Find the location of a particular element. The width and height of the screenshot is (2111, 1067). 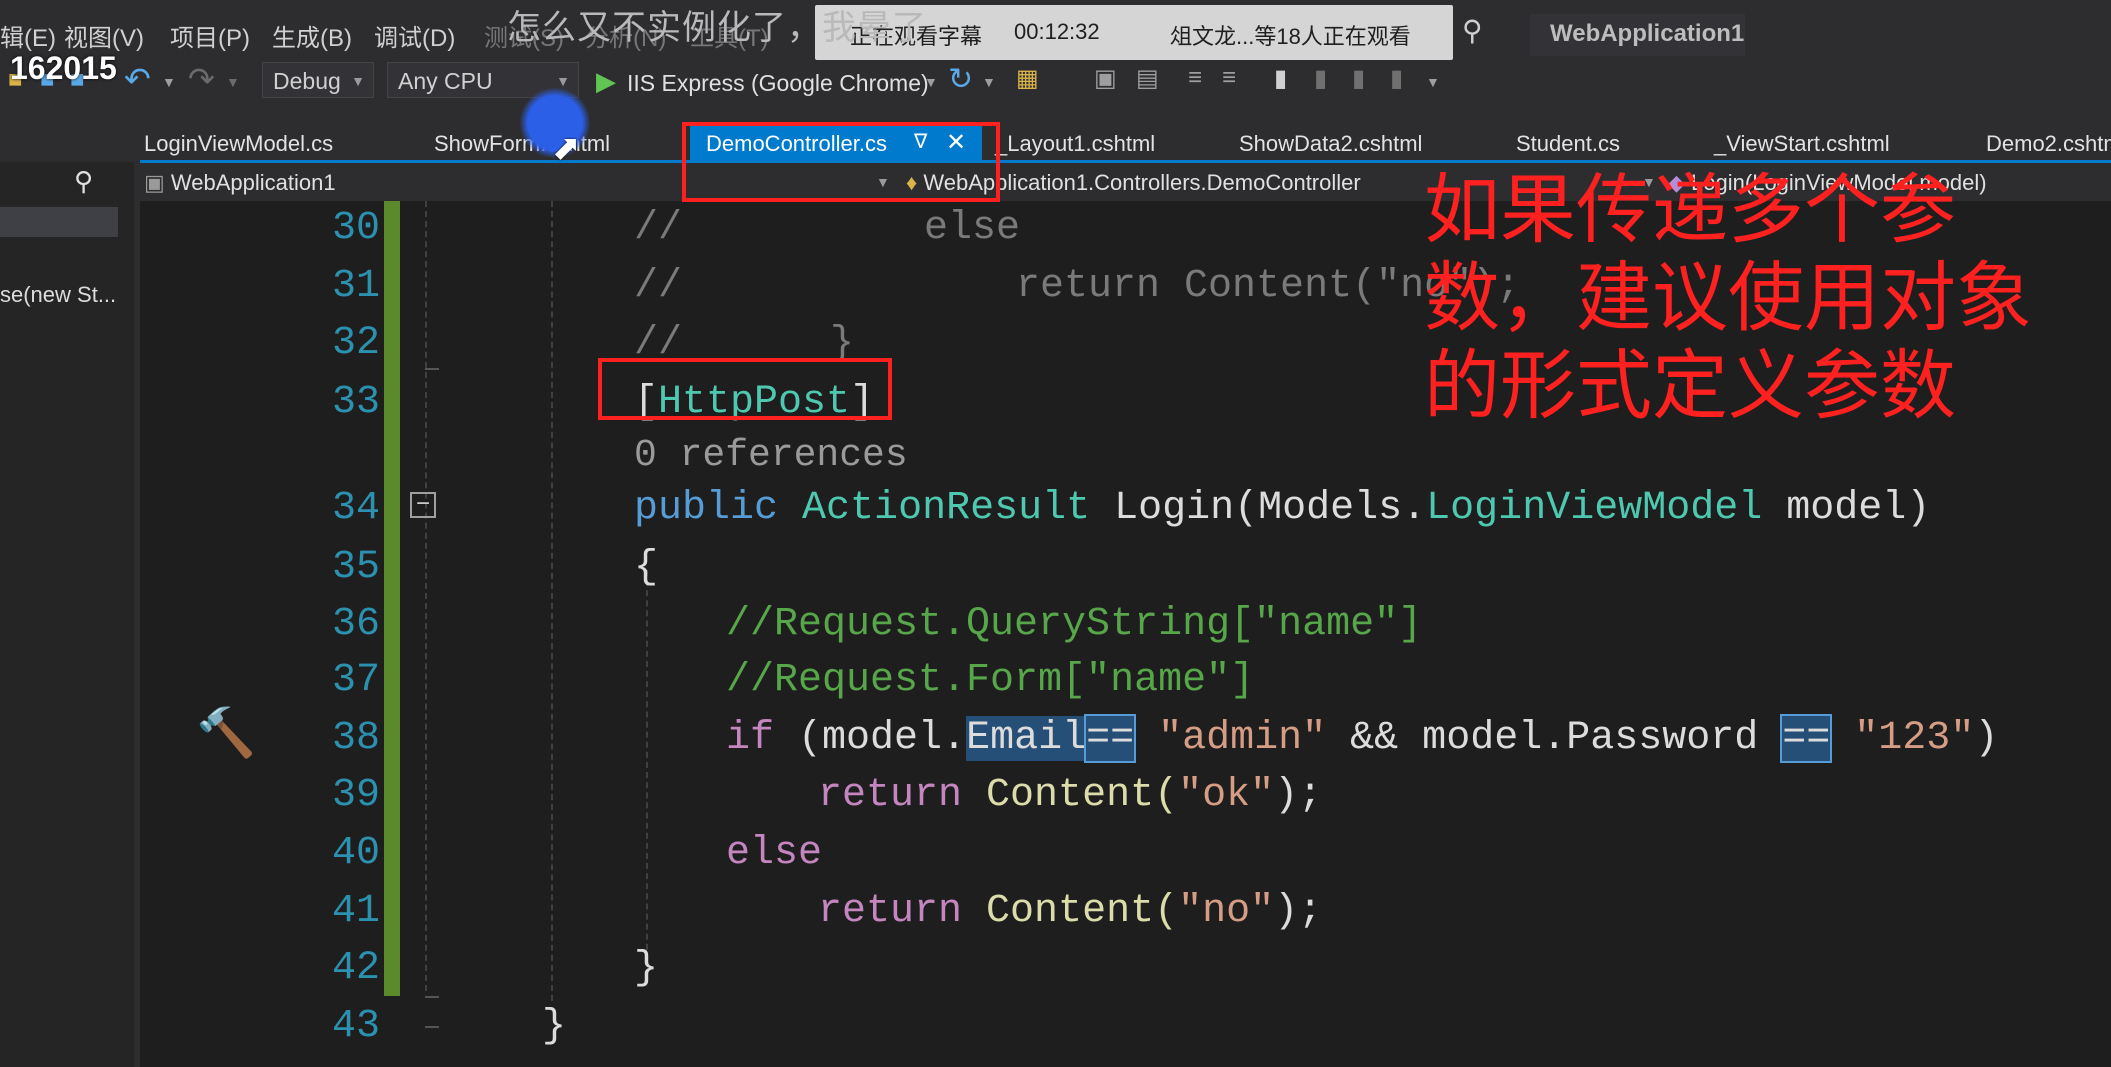

codelens-references: 0 references is located at coordinates (771, 455).